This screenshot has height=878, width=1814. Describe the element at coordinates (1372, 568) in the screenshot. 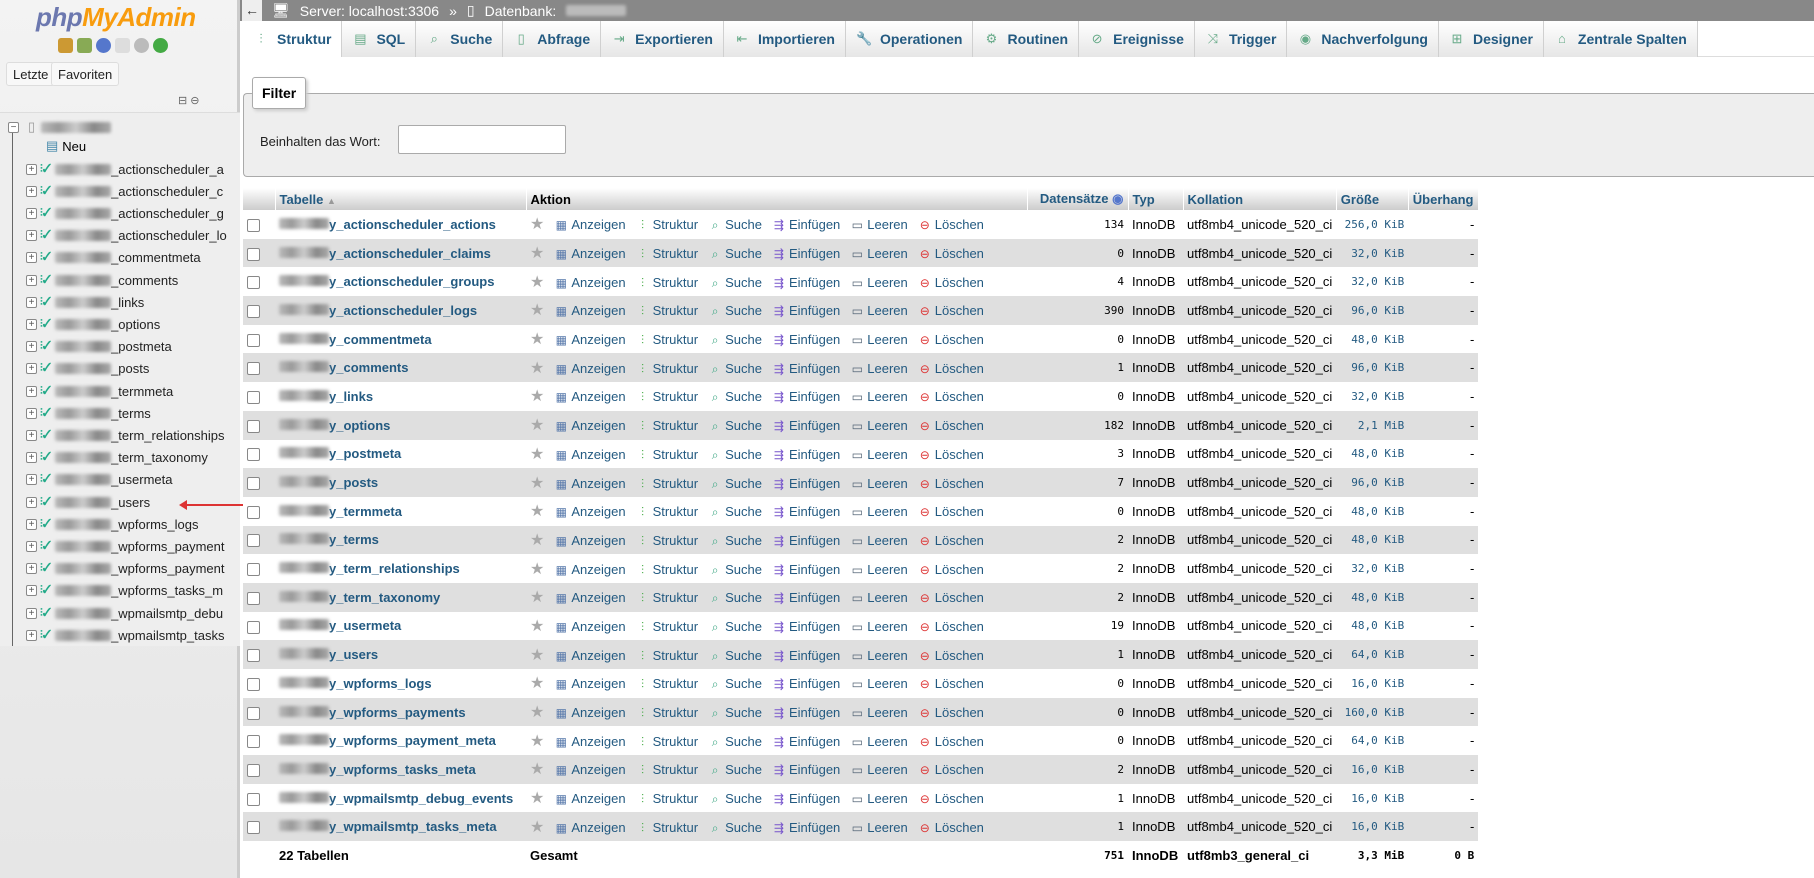

I see `row-size: 32,0 KiB` at that location.